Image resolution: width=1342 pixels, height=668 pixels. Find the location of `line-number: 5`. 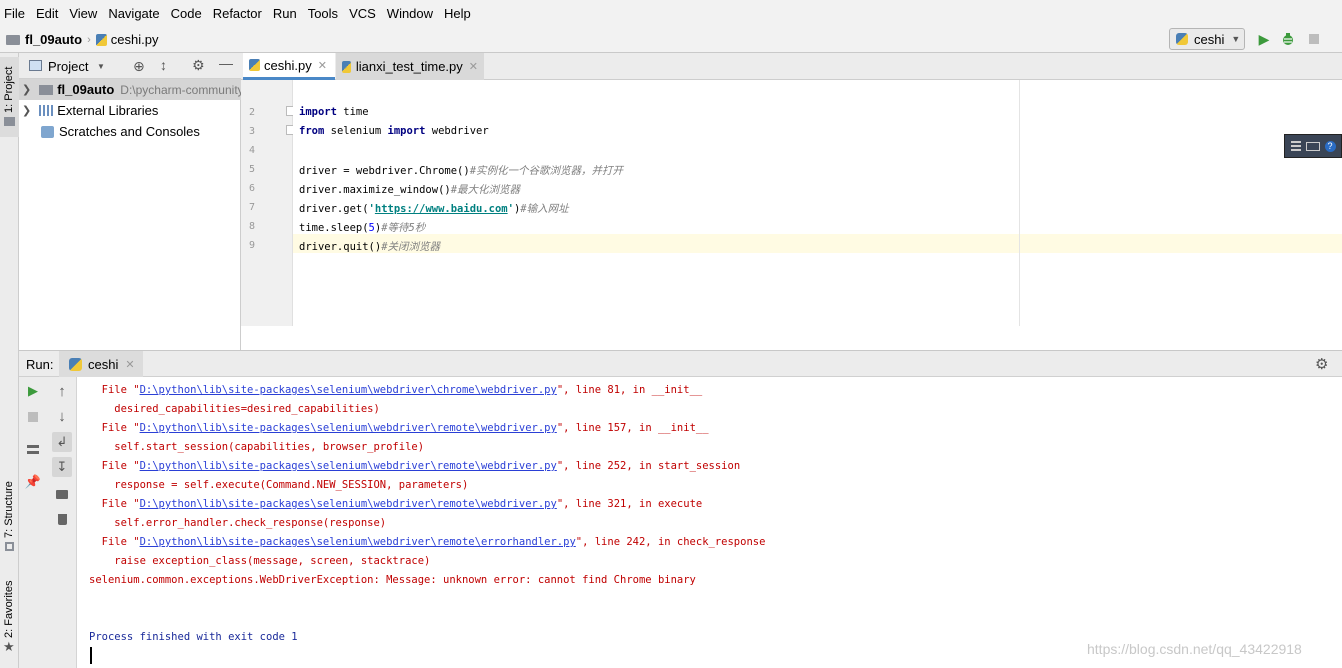

line-number: 5 is located at coordinates (251, 169).